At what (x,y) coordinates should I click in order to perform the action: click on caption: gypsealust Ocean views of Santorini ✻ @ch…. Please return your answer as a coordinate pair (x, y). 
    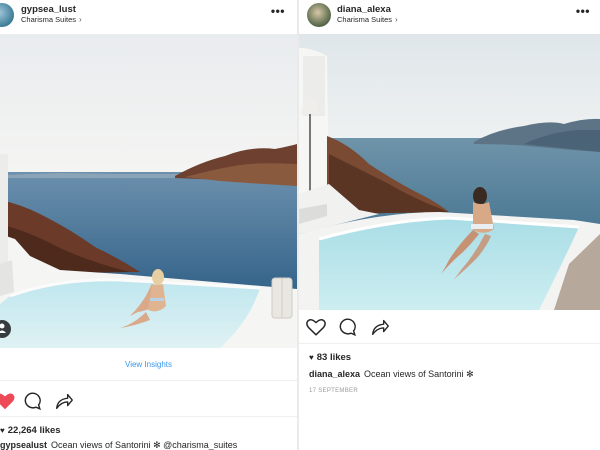
    Looking at the image, I should click on (118, 445).